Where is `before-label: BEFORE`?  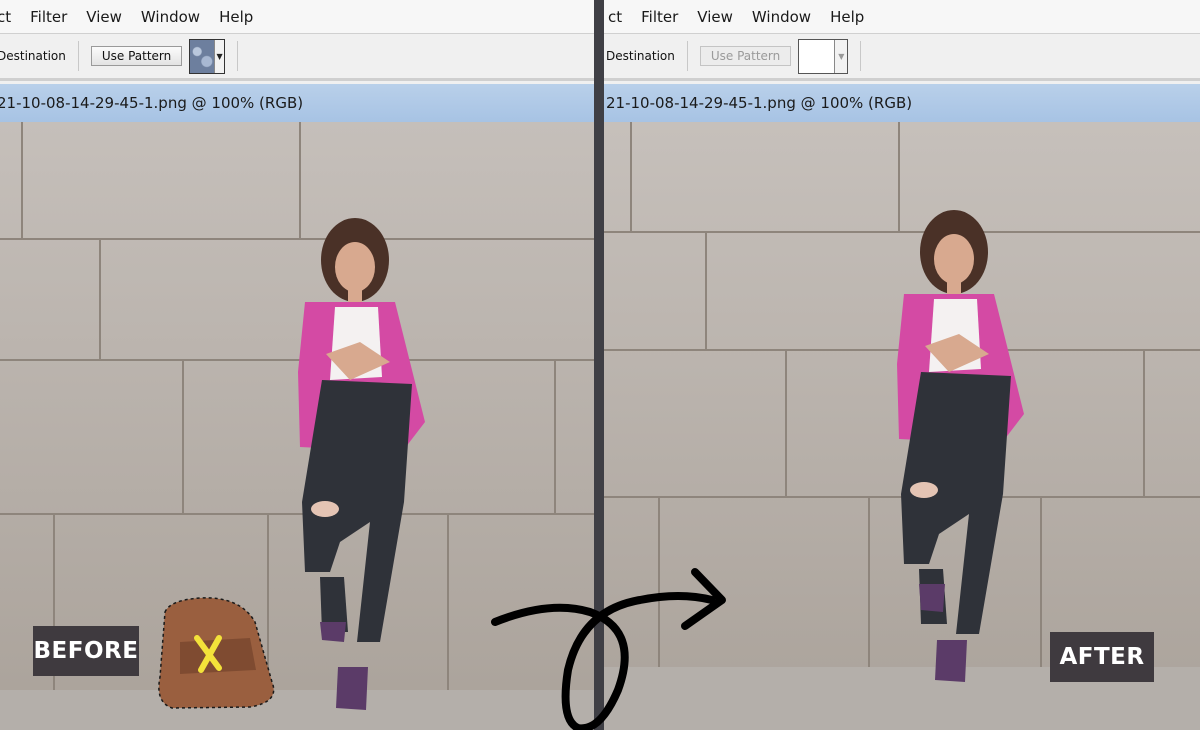 before-label: BEFORE is located at coordinates (86, 651).